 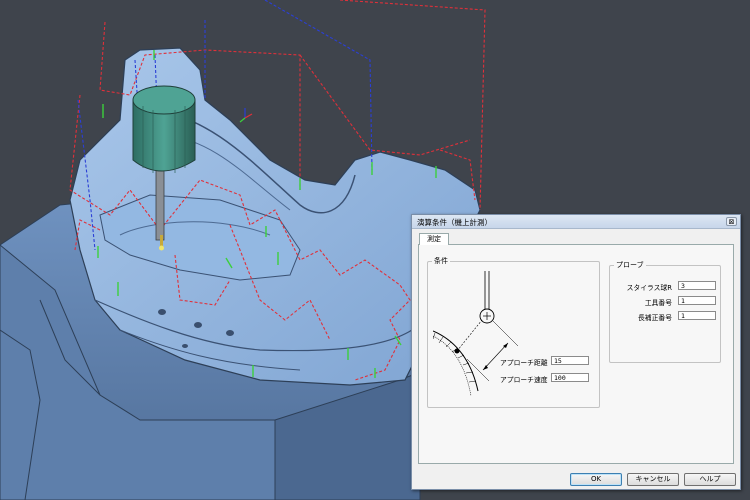 I want to click on cancel-button: キャンセル, so click(x=653, y=479).